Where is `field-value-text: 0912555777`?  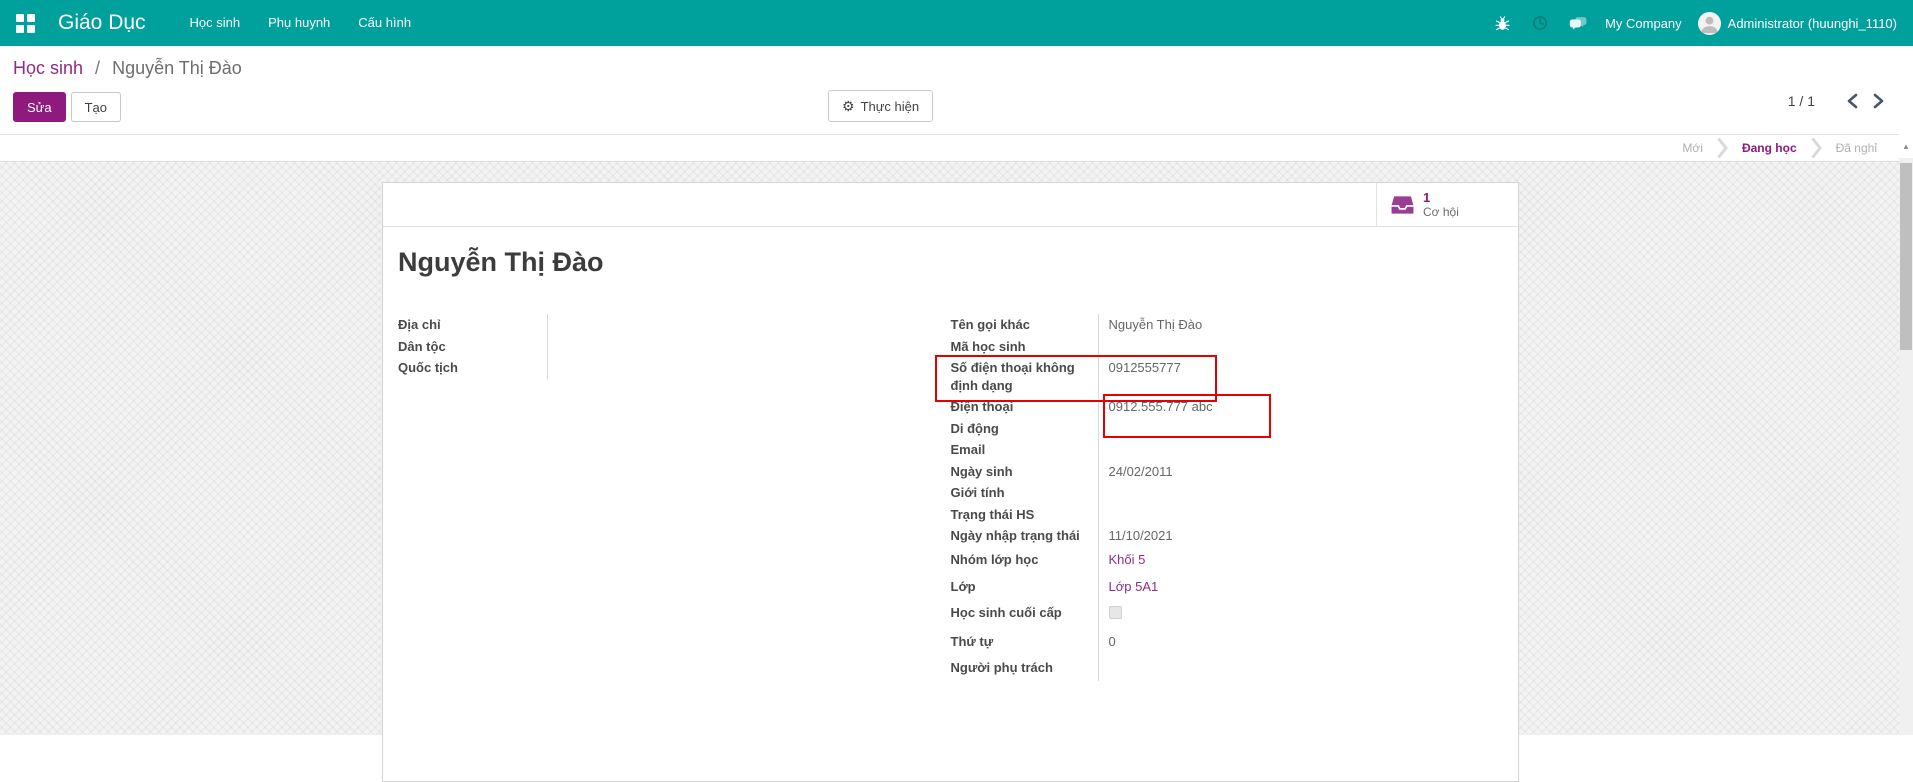
field-value-text: 0912555777 is located at coordinates (1144, 367).